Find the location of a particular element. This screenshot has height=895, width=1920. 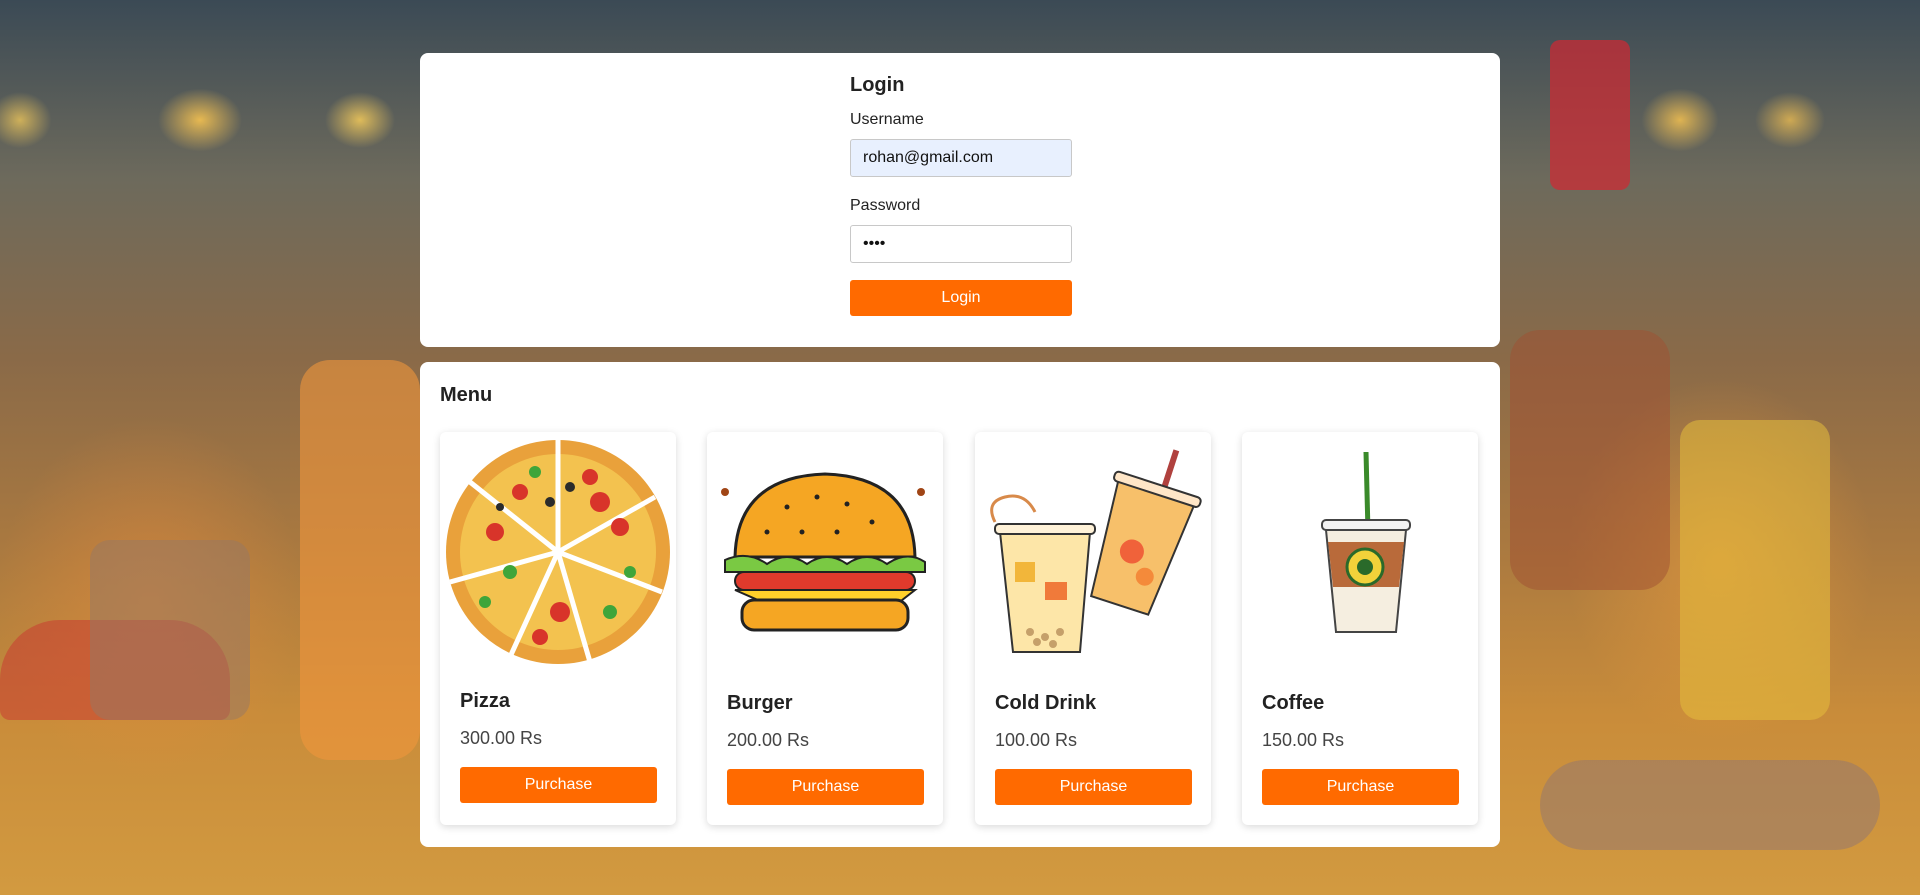

menu-item-price: 300.00 Rs is located at coordinates (501, 738).